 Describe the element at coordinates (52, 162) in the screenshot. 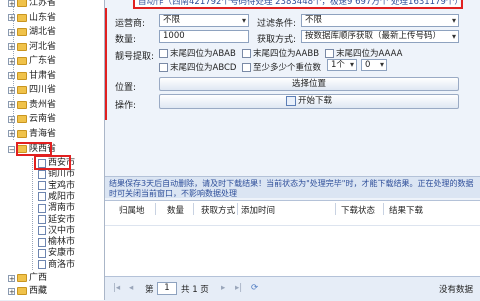

I see `highlight-city` at that location.